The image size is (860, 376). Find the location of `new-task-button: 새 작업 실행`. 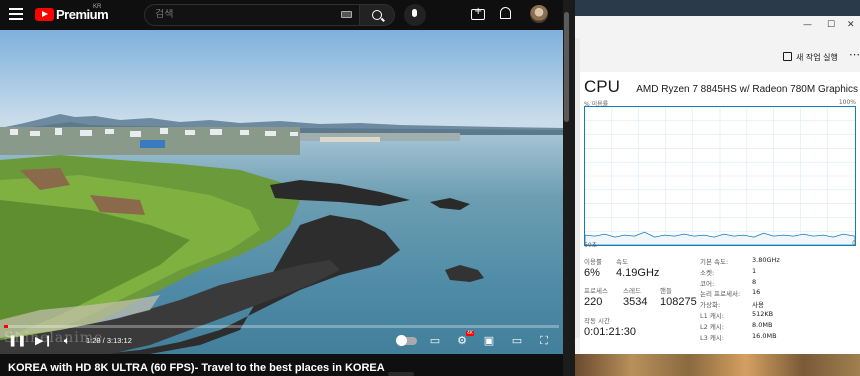

new-task-button: 새 작업 실행 is located at coordinates (817, 57).